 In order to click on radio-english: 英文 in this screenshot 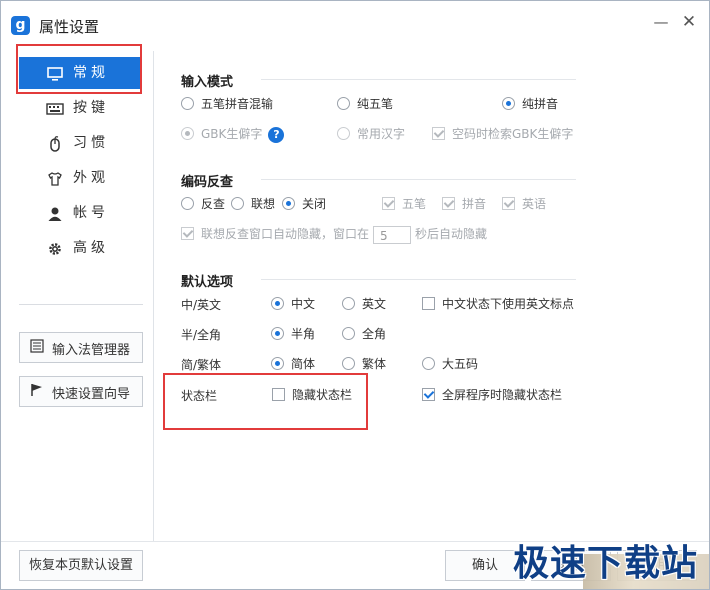, I will do `click(364, 304)`.